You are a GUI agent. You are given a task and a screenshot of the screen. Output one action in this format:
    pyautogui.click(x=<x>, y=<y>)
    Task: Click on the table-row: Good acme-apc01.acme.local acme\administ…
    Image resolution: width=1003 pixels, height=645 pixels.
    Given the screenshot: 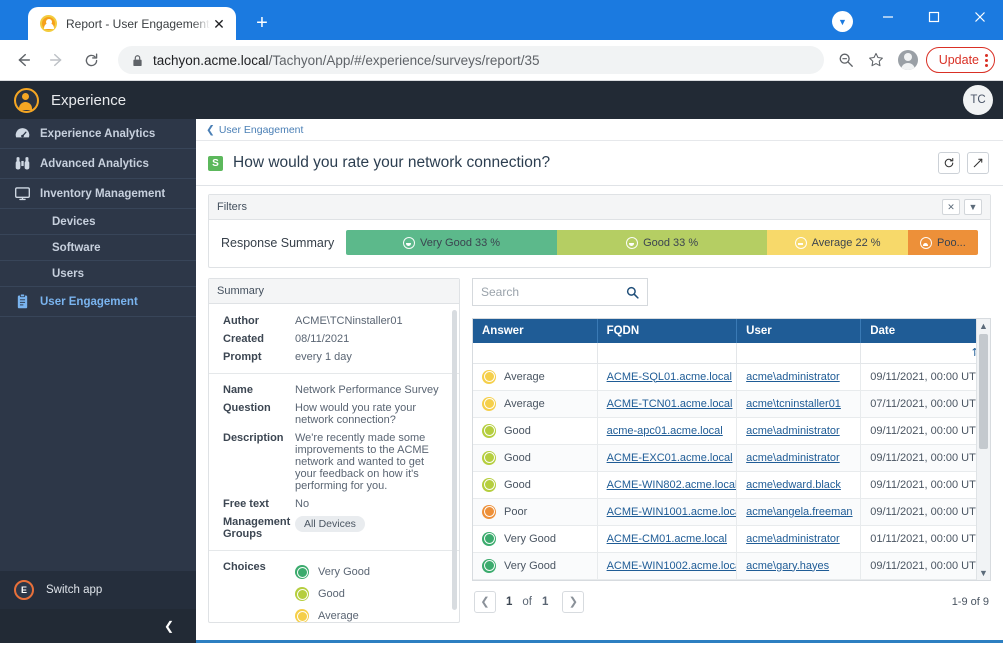 What is the action you would take?
    pyautogui.click(x=731, y=431)
    